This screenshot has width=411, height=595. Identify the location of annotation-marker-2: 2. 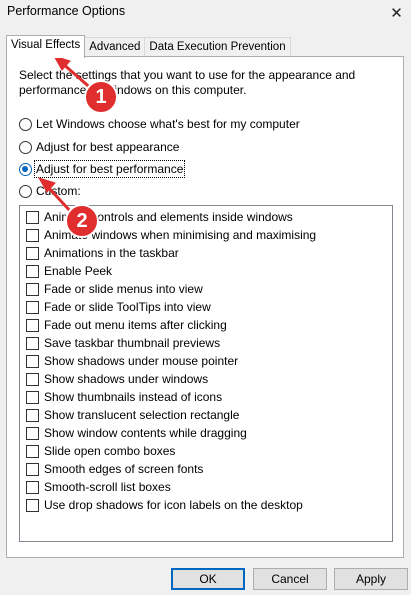
(82, 221).